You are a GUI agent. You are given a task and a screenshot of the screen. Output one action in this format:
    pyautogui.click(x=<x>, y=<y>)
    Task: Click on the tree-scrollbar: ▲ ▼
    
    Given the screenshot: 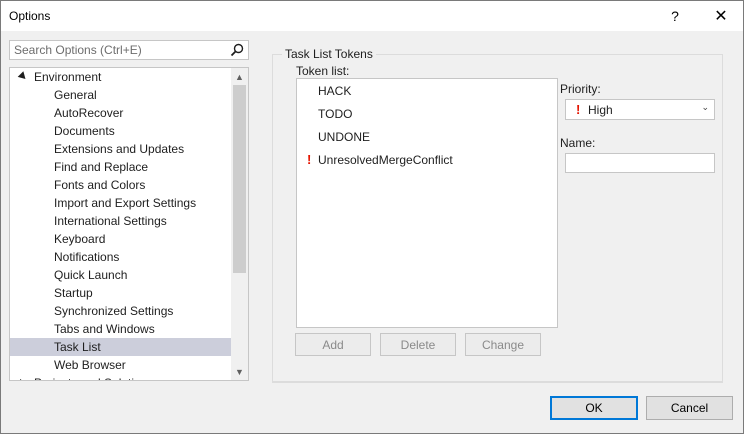 What is the action you would take?
    pyautogui.click(x=239, y=224)
    